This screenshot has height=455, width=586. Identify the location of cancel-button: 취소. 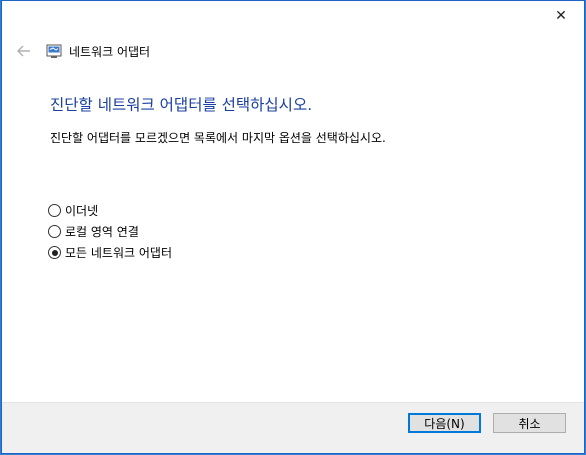
(529, 423).